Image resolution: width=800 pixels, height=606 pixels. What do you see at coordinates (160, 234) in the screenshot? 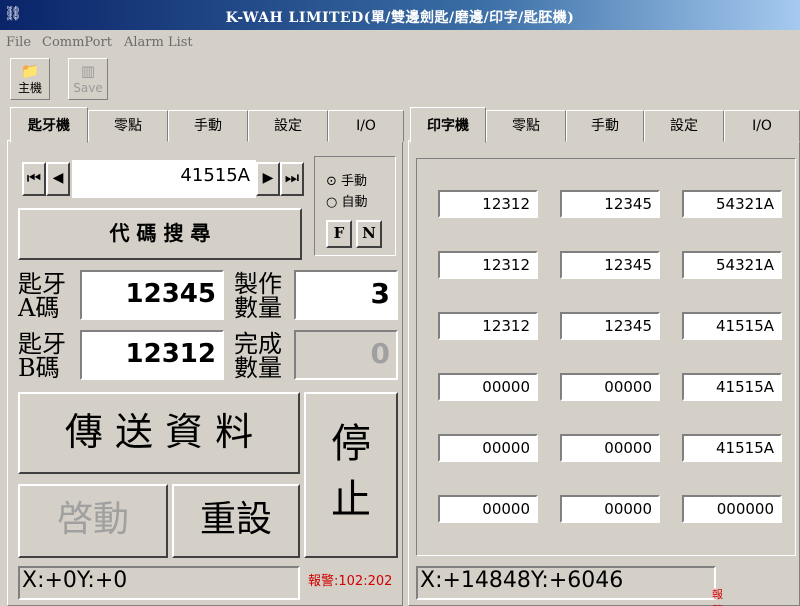
I see `code-search-button: 代 碼 搜 尋` at bounding box center [160, 234].